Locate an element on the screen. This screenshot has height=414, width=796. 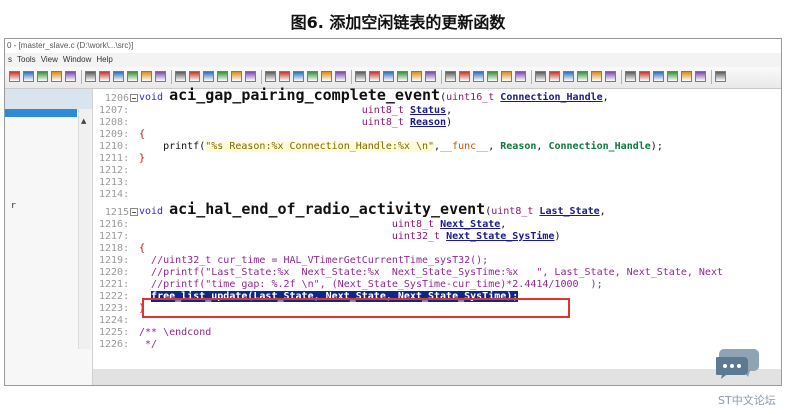
code-line: 1225: /** \endcond is located at coordinates (437, 333).